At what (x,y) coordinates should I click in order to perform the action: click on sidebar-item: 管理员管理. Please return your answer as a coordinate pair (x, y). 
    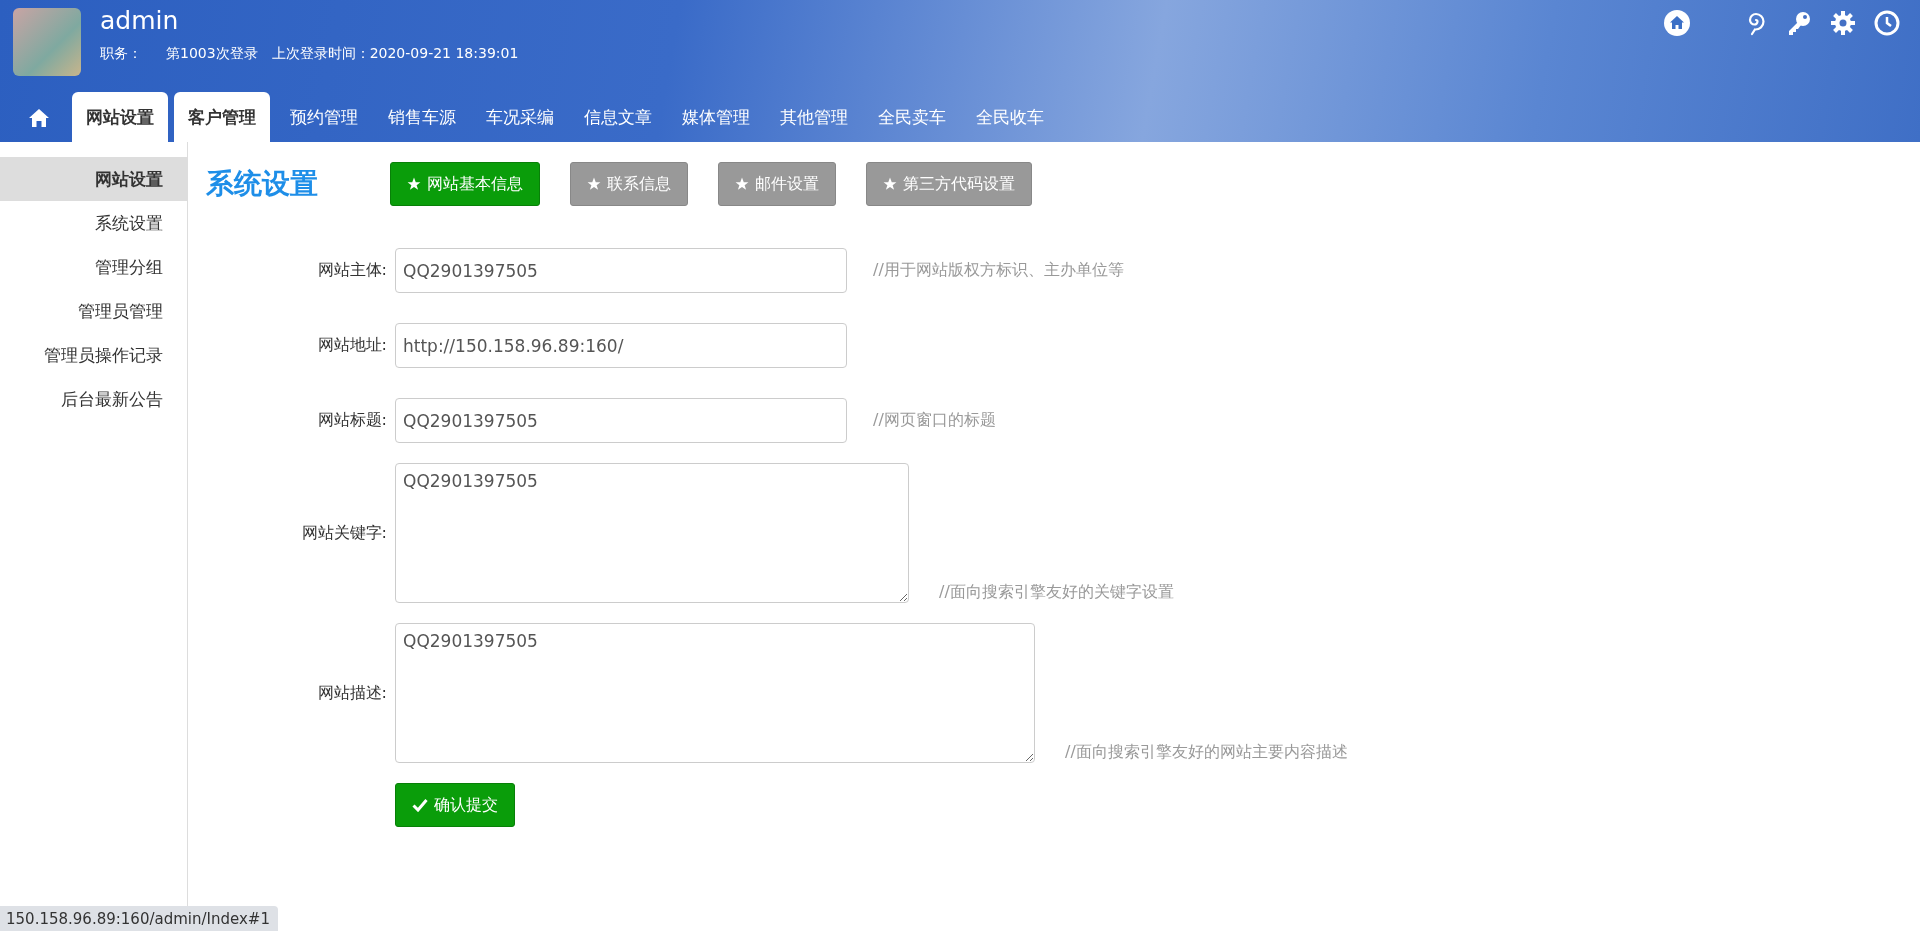
    Looking at the image, I should click on (93, 311).